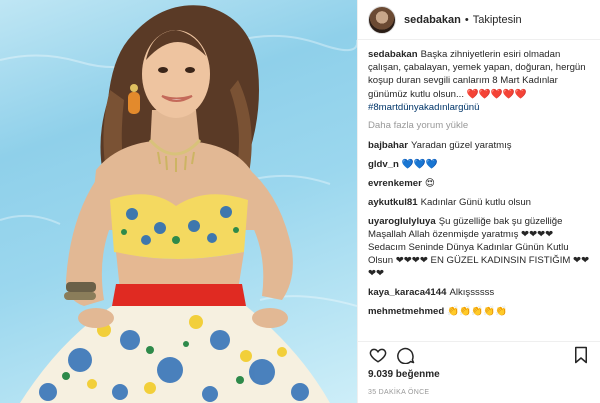 This screenshot has width=600, height=403. What do you see at coordinates (461, 146) in the screenshot?
I see `comment-text: Yaradan güzel yaratmış` at bounding box center [461, 146].